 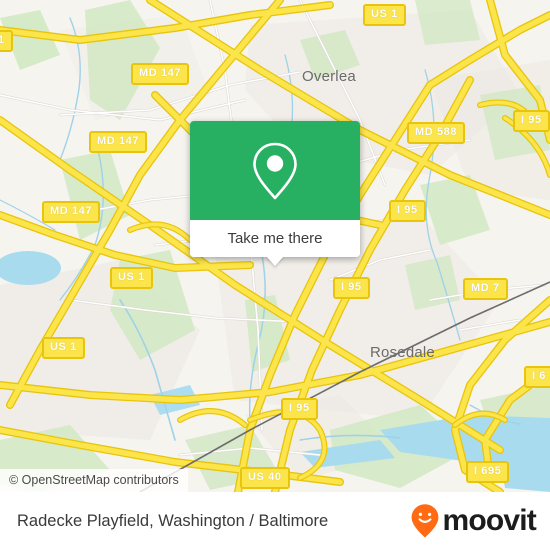 What do you see at coordinates (537, 377) in the screenshot?
I see `shield-edge-right: I 6` at bounding box center [537, 377].